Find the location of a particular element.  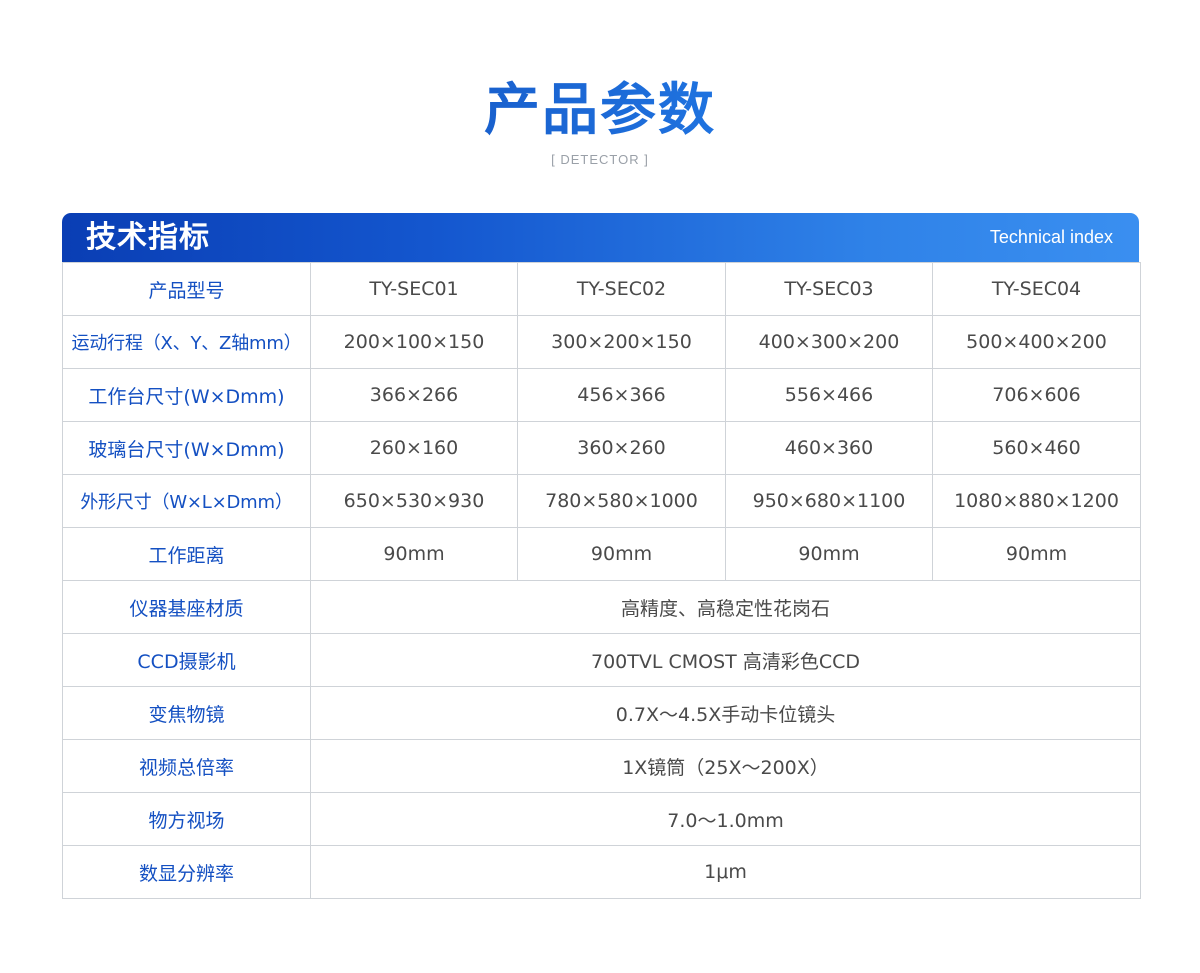

table-row: 仪器基座材质 高精度、高稳定性花岗石 is located at coordinates (601, 607).